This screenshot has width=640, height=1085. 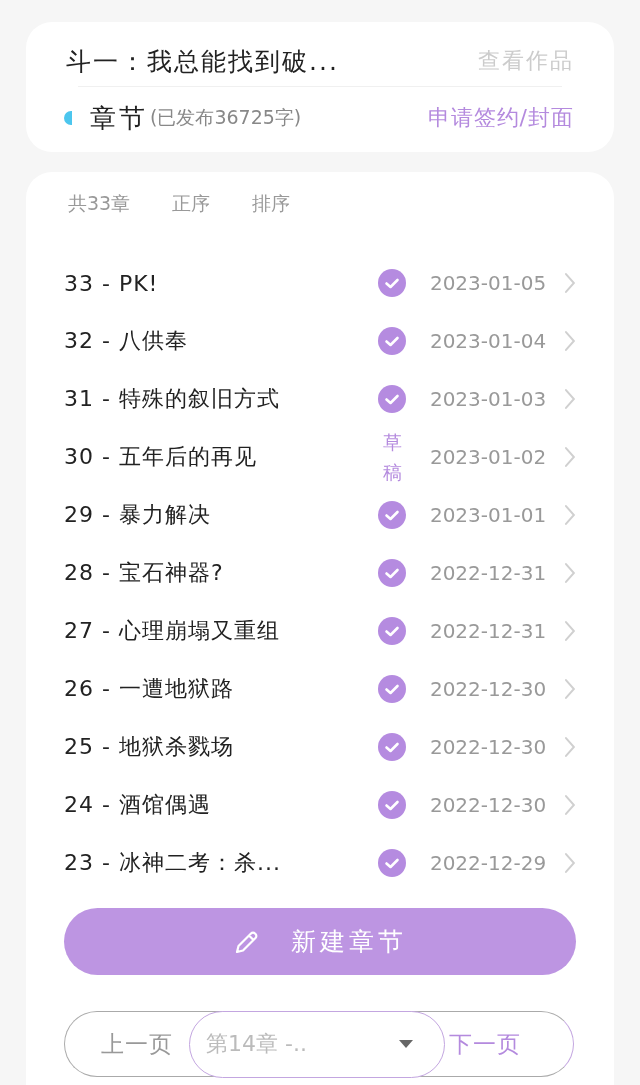 What do you see at coordinates (149, 689) in the screenshot?
I see `chapter-title: 26 - 一遭地狱路` at bounding box center [149, 689].